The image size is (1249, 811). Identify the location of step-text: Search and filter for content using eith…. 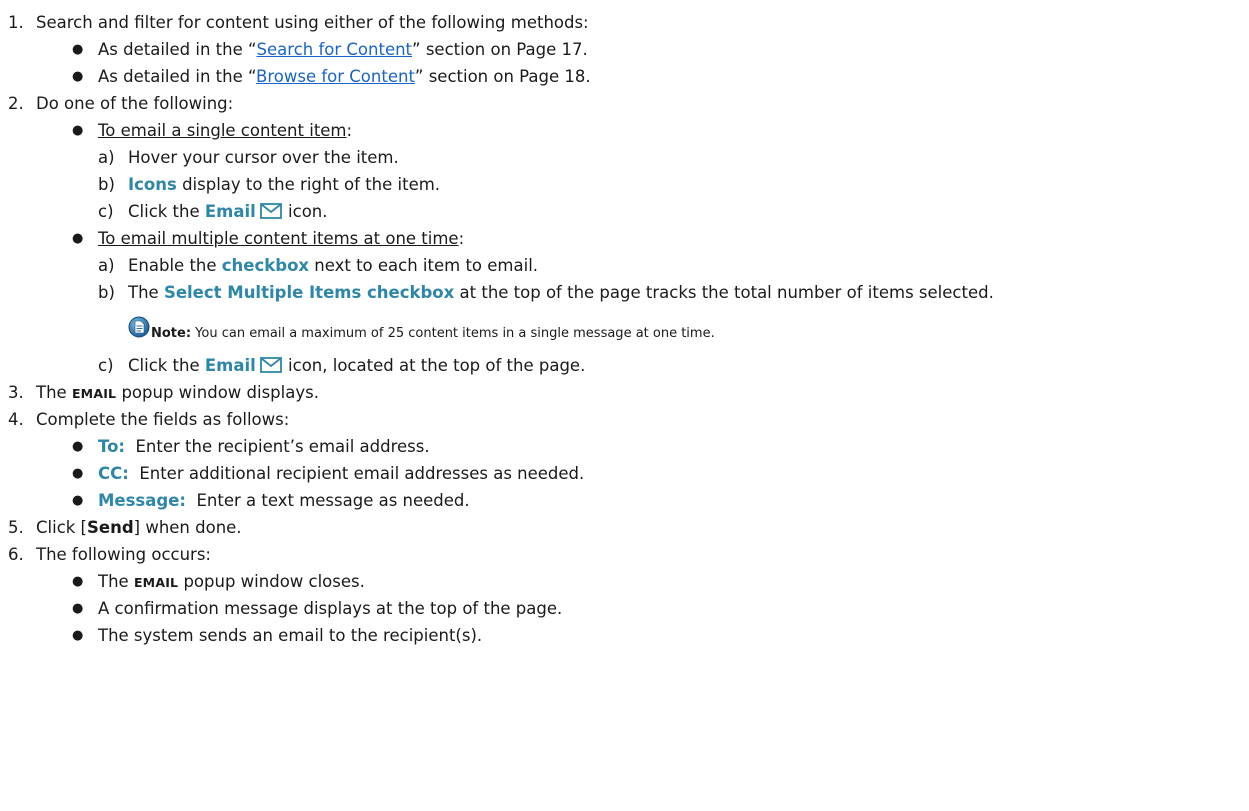
(312, 22).